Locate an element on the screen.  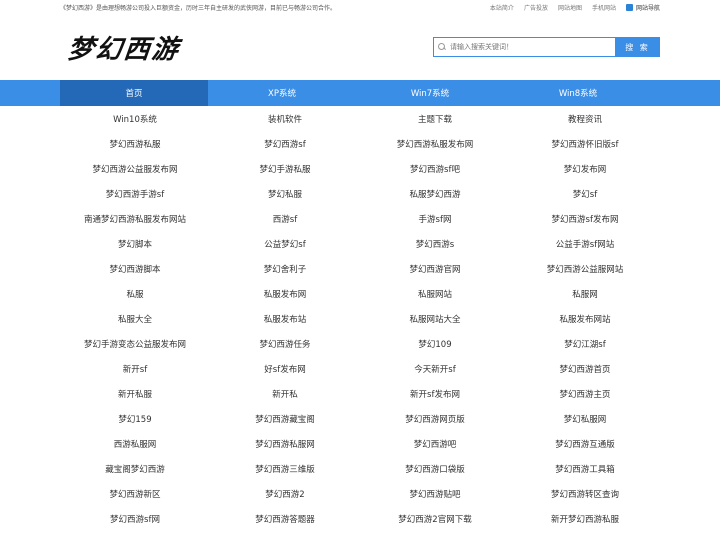
link-item: 梦幻脚本 is located at coordinates (135, 243).